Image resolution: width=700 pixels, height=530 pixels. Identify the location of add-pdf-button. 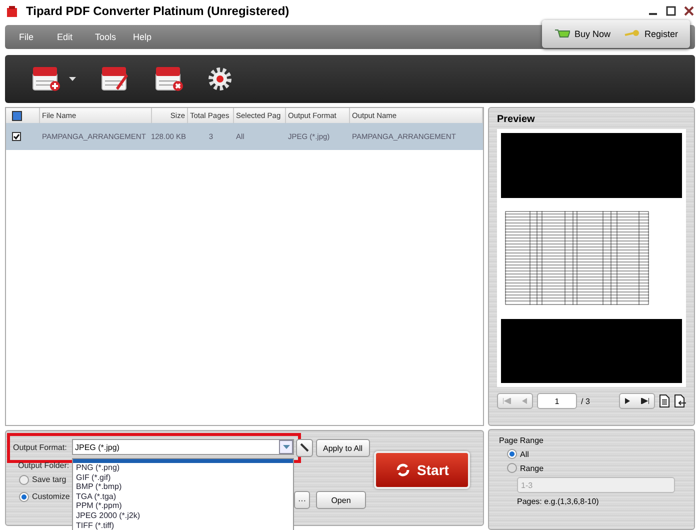
(46, 79).